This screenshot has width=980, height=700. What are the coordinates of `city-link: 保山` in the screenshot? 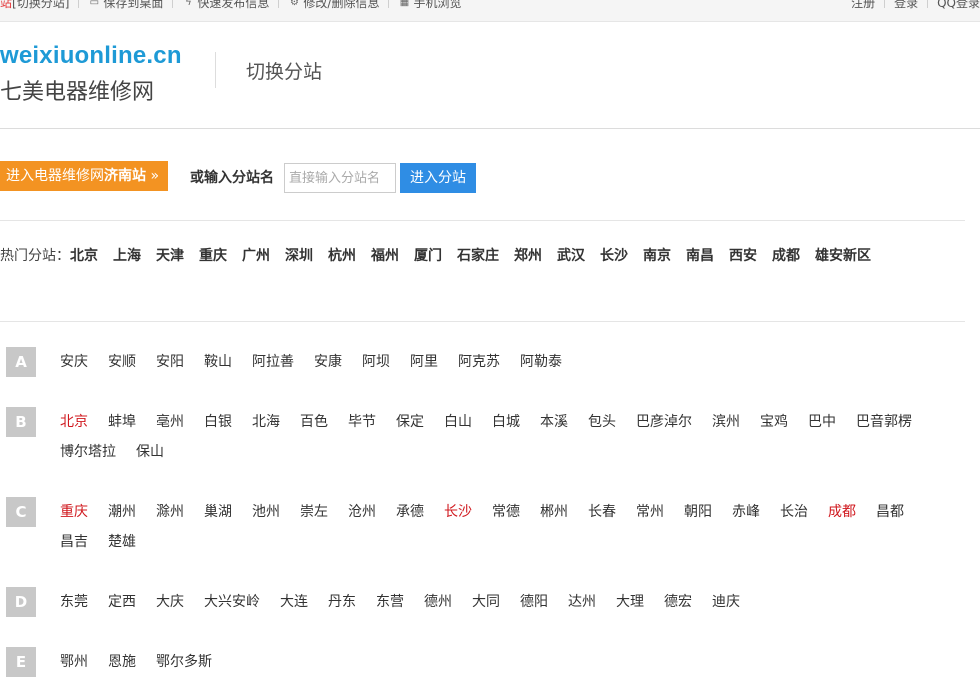 It's located at (150, 452).